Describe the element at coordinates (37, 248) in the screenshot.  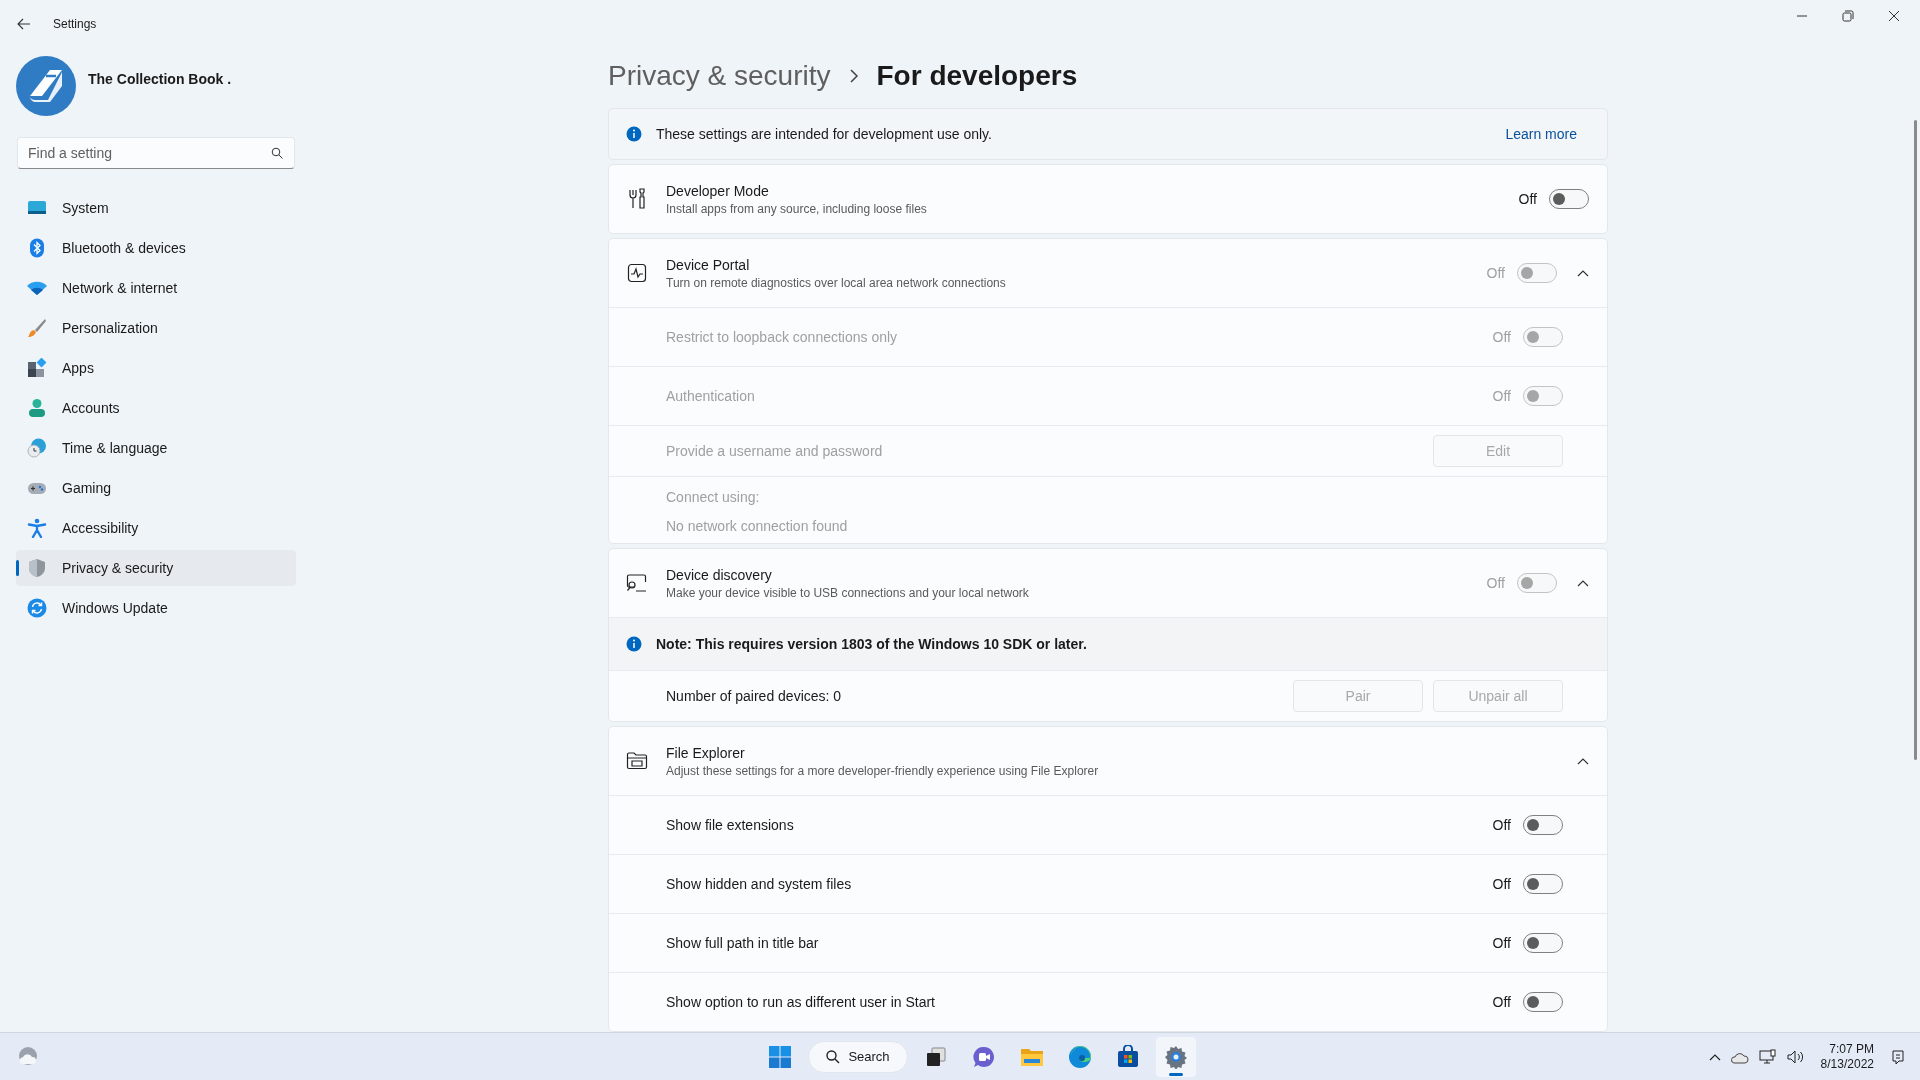
I see `bluetooth-icon` at that location.